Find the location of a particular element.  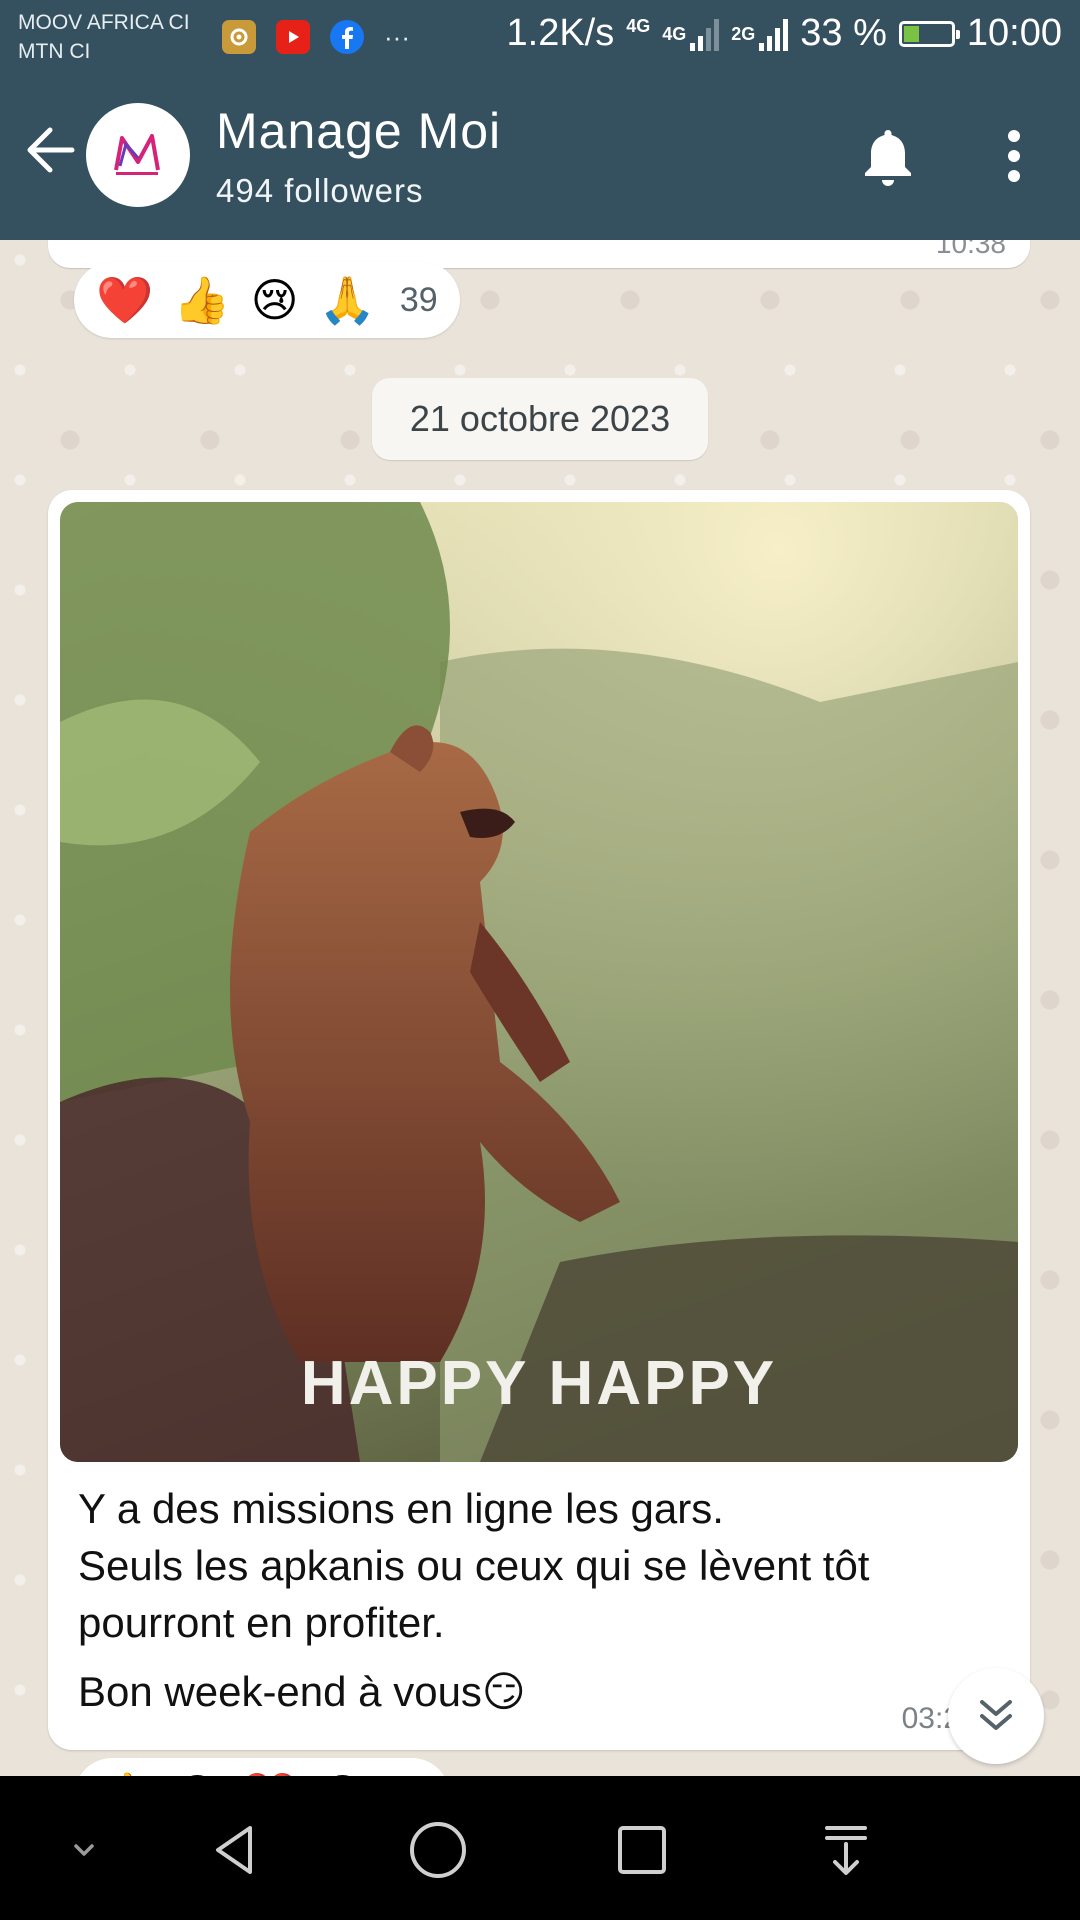

battery-percent: 33 % is located at coordinates (843, 33).